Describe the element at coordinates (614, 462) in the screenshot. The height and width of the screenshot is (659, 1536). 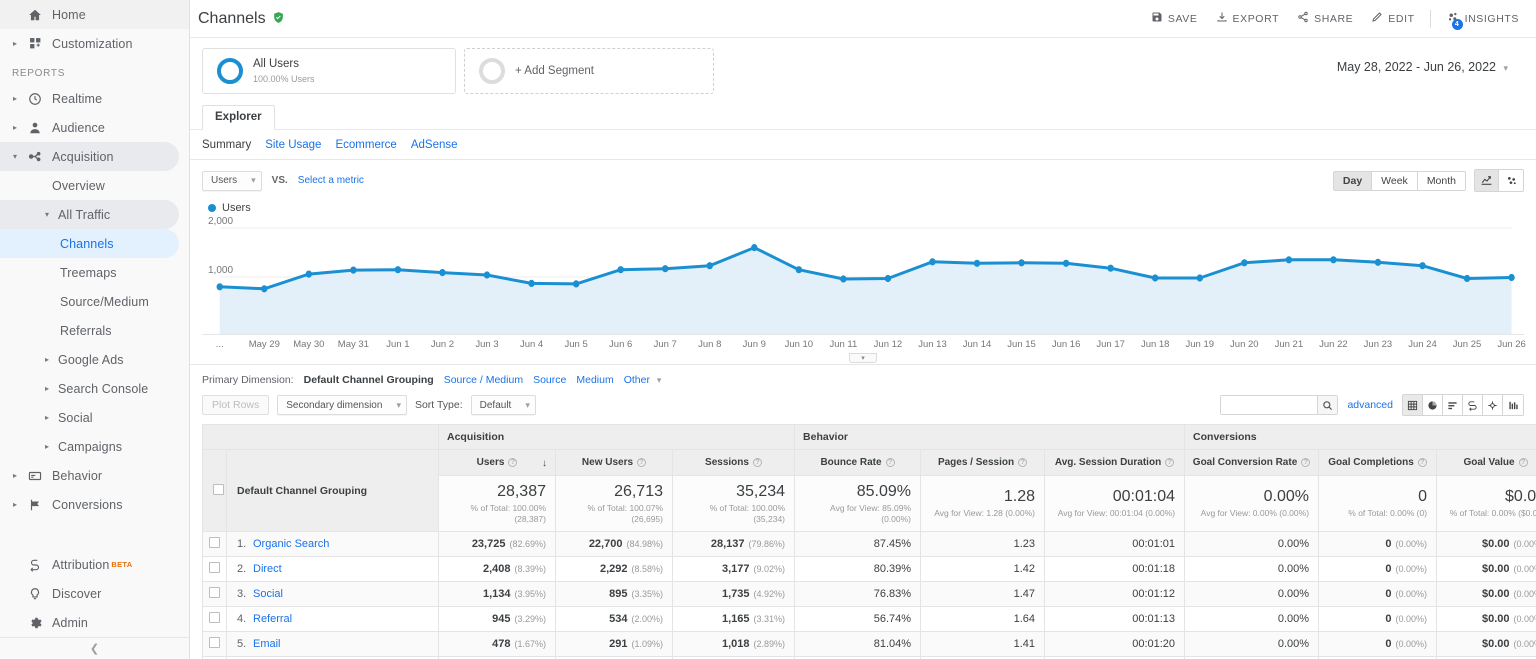
I see `column-header-new-users: New Users?` at that location.